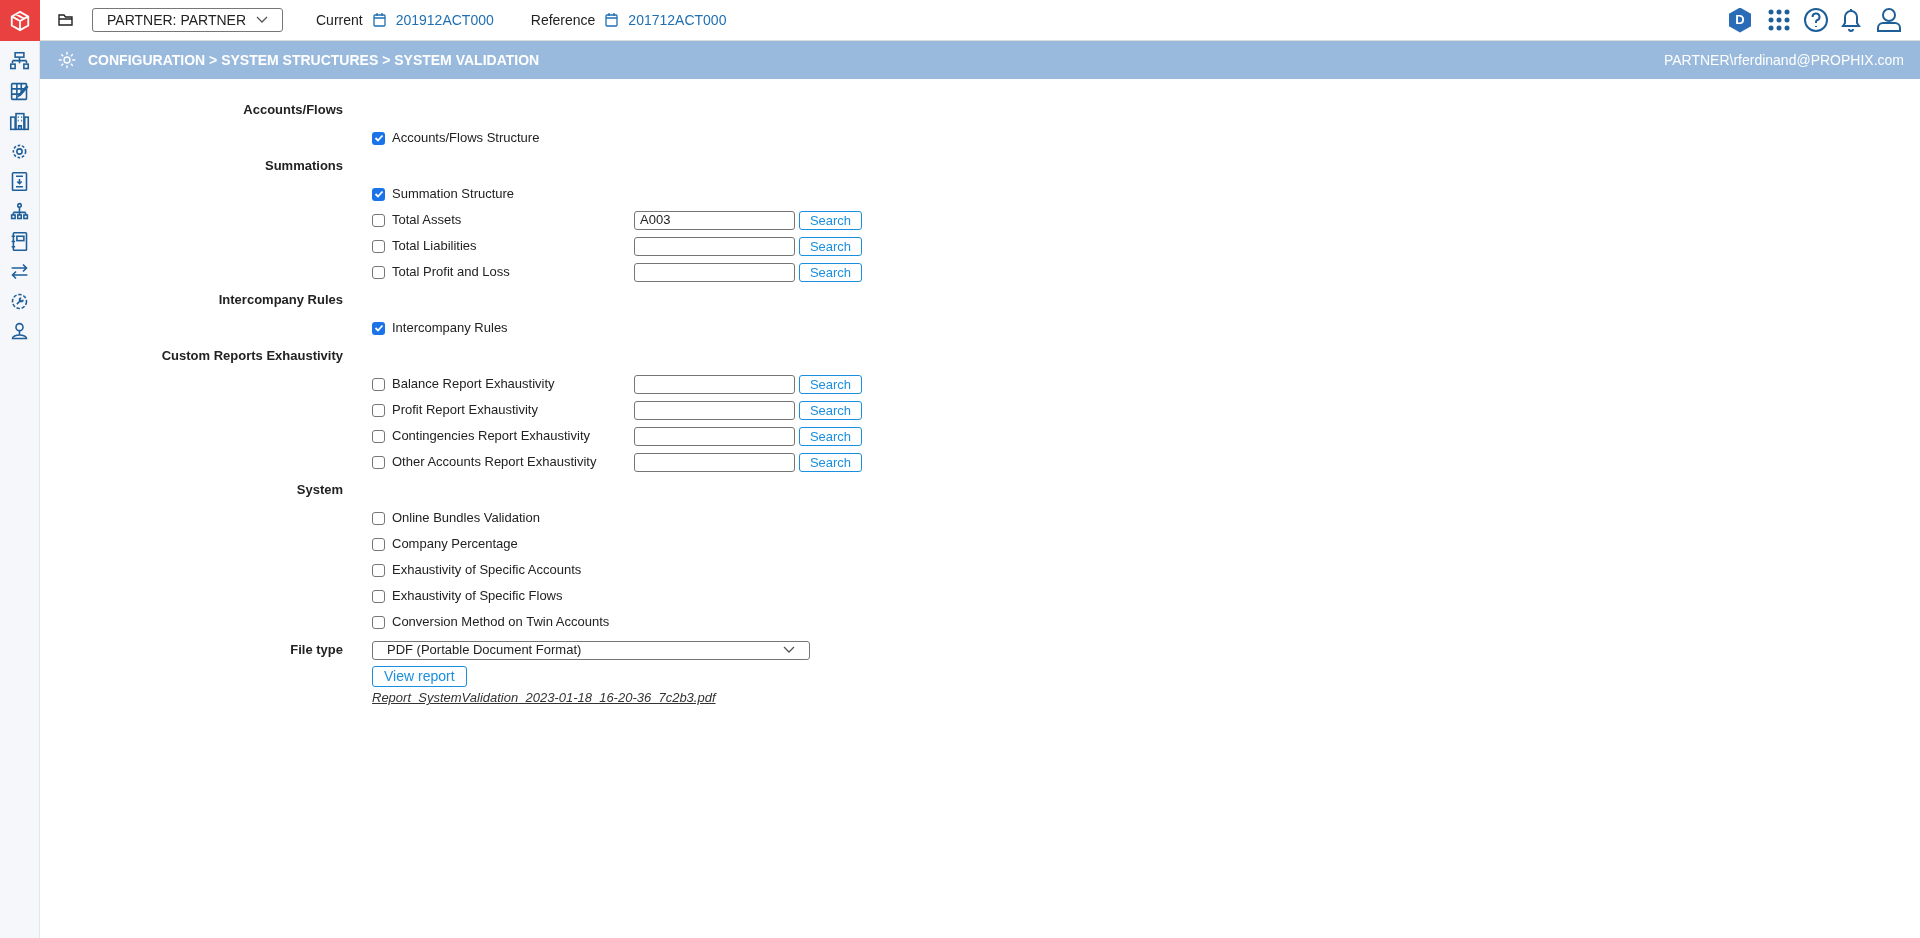  Describe the element at coordinates (677, 20) in the screenshot. I see `reference-period-link: 201712ACT000` at that location.